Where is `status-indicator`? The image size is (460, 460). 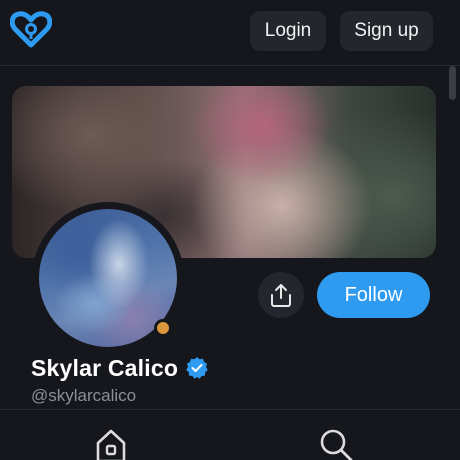 status-indicator is located at coordinates (163, 328).